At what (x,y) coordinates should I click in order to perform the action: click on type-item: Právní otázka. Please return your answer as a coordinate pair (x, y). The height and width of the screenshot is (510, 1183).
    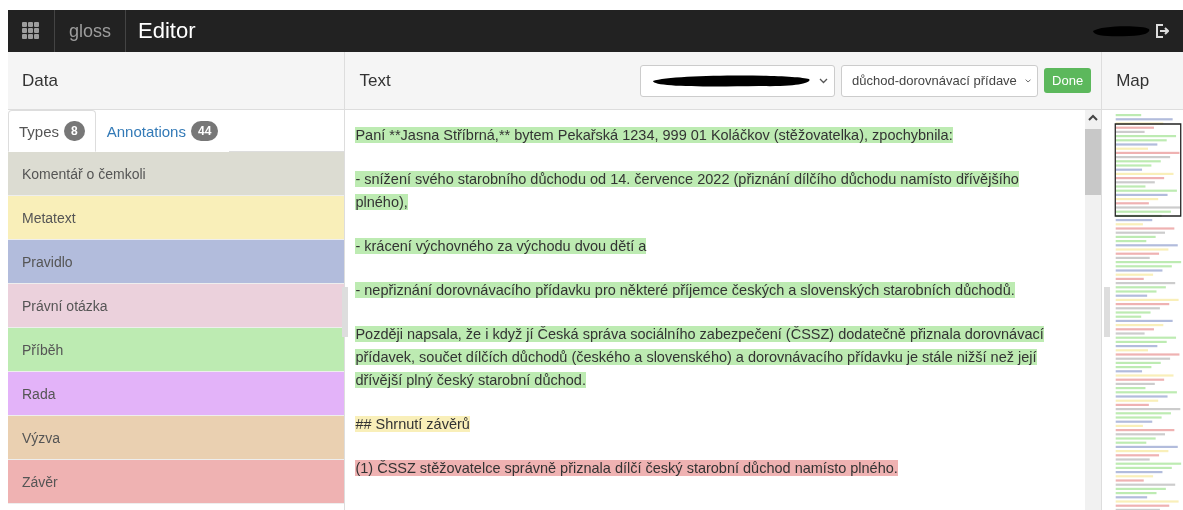
    Looking at the image, I should click on (176, 306).